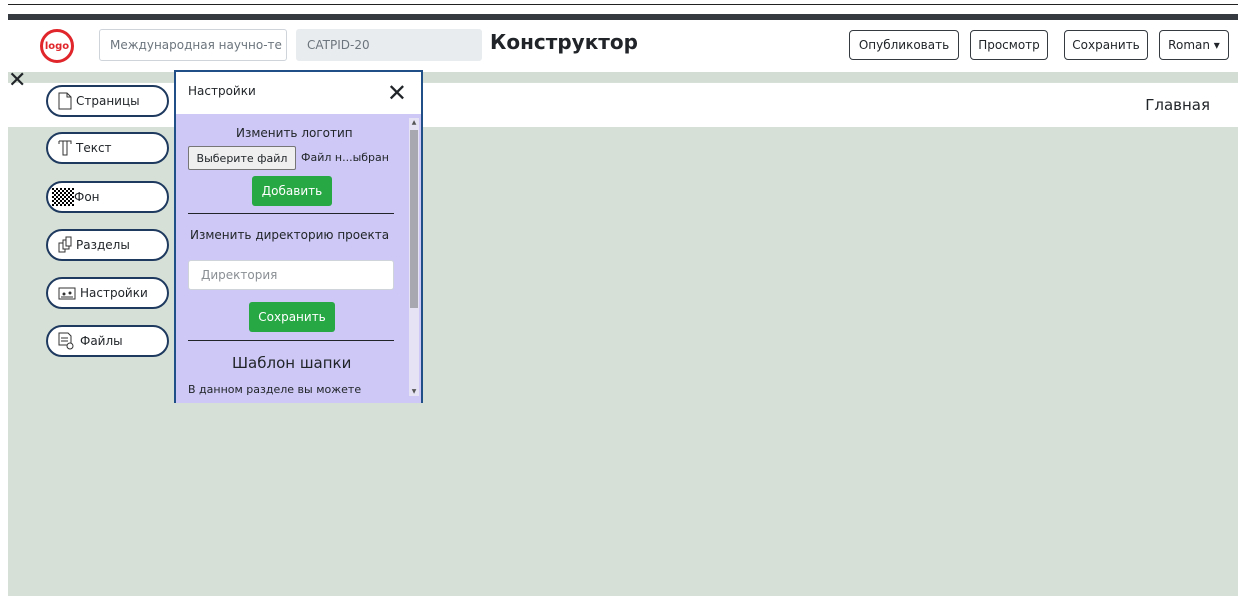 Image resolution: width=1246 pixels, height=596 pixels. What do you see at coordinates (222, 91) in the screenshot?
I see `settings-panel-title: Настройки` at bounding box center [222, 91].